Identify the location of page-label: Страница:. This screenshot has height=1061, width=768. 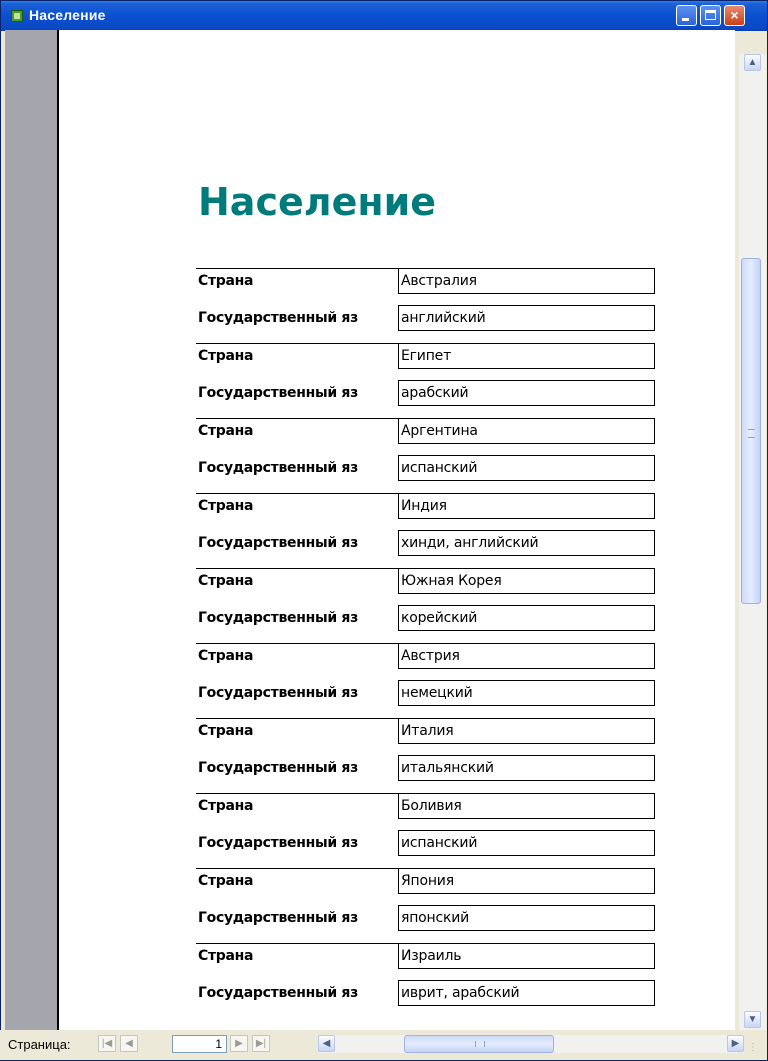
(39, 1044).